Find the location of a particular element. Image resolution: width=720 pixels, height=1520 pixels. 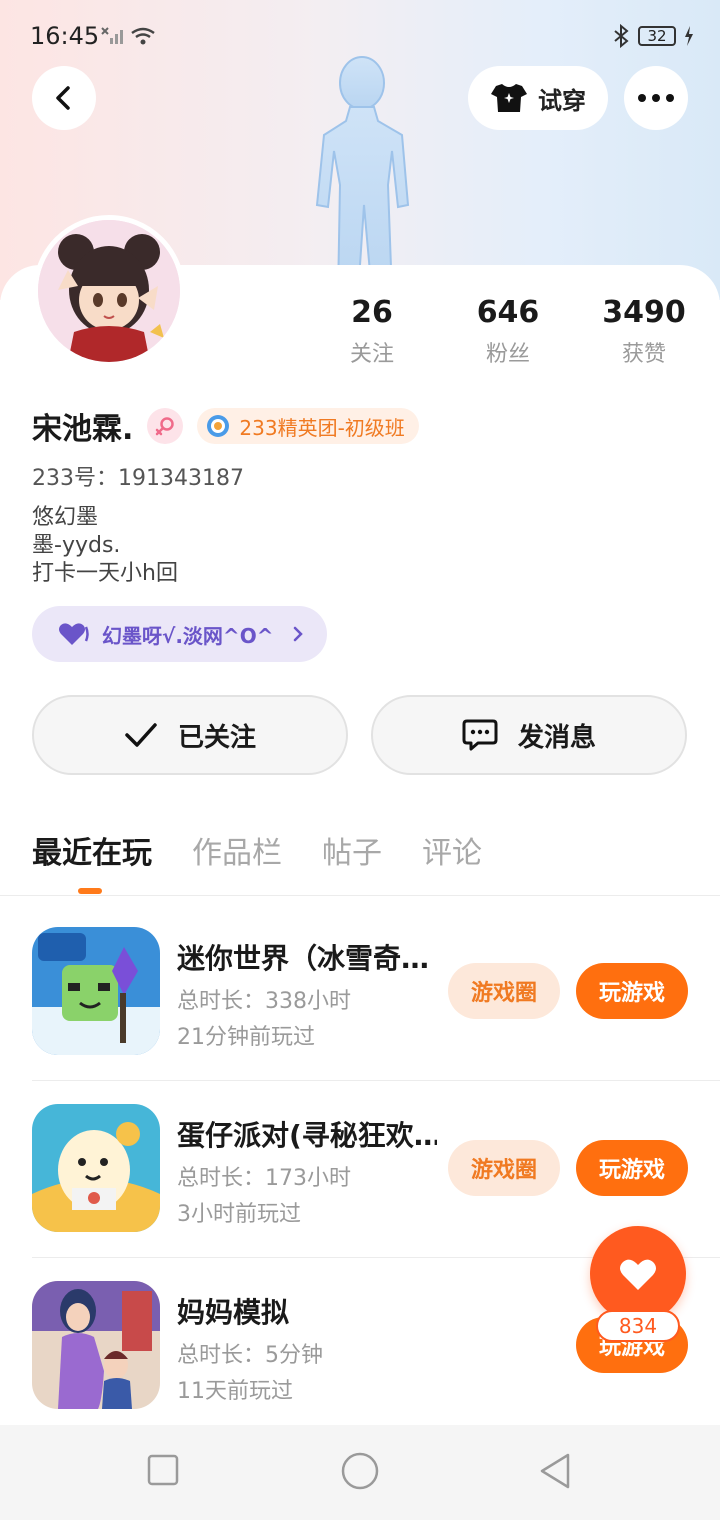

like-fab-button is located at coordinates (638, 1274).